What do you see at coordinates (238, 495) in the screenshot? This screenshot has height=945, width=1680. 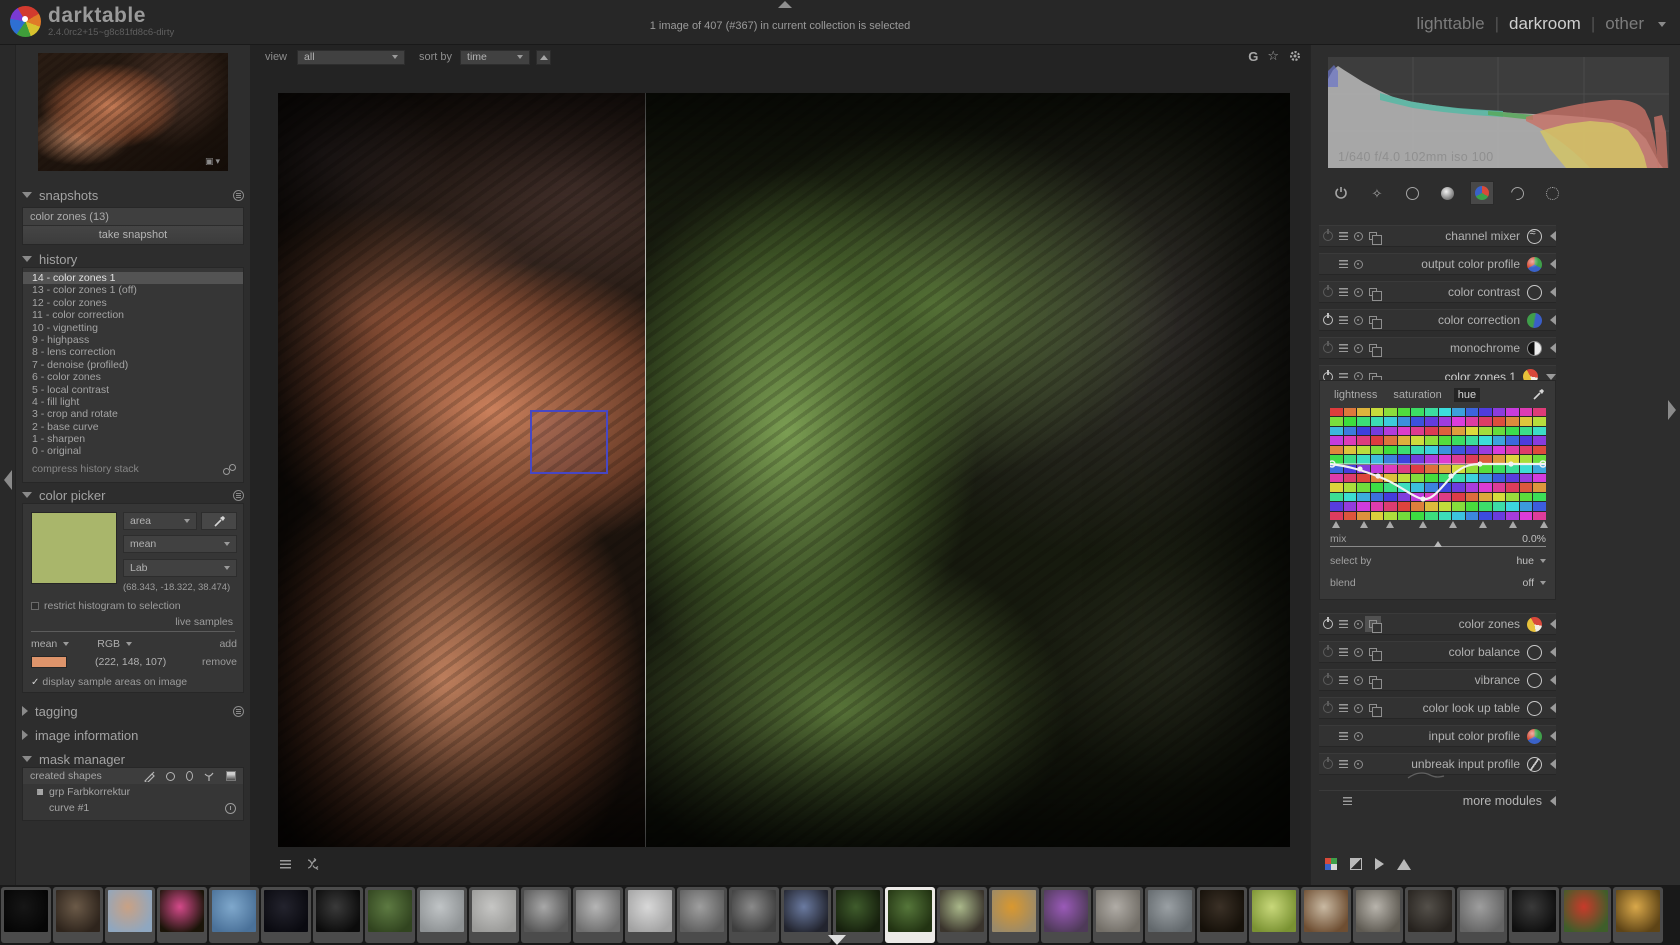 I see `presets-icon` at bounding box center [238, 495].